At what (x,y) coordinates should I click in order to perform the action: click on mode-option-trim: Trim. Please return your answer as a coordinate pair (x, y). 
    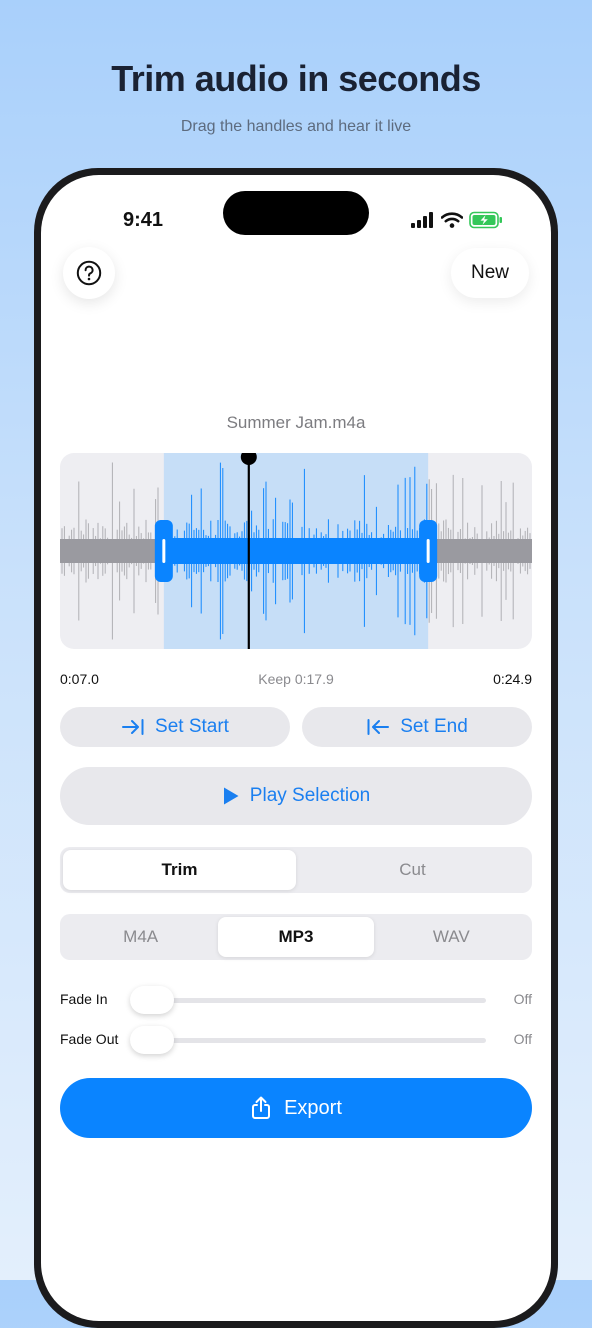
    Looking at the image, I should click on (179, 870).